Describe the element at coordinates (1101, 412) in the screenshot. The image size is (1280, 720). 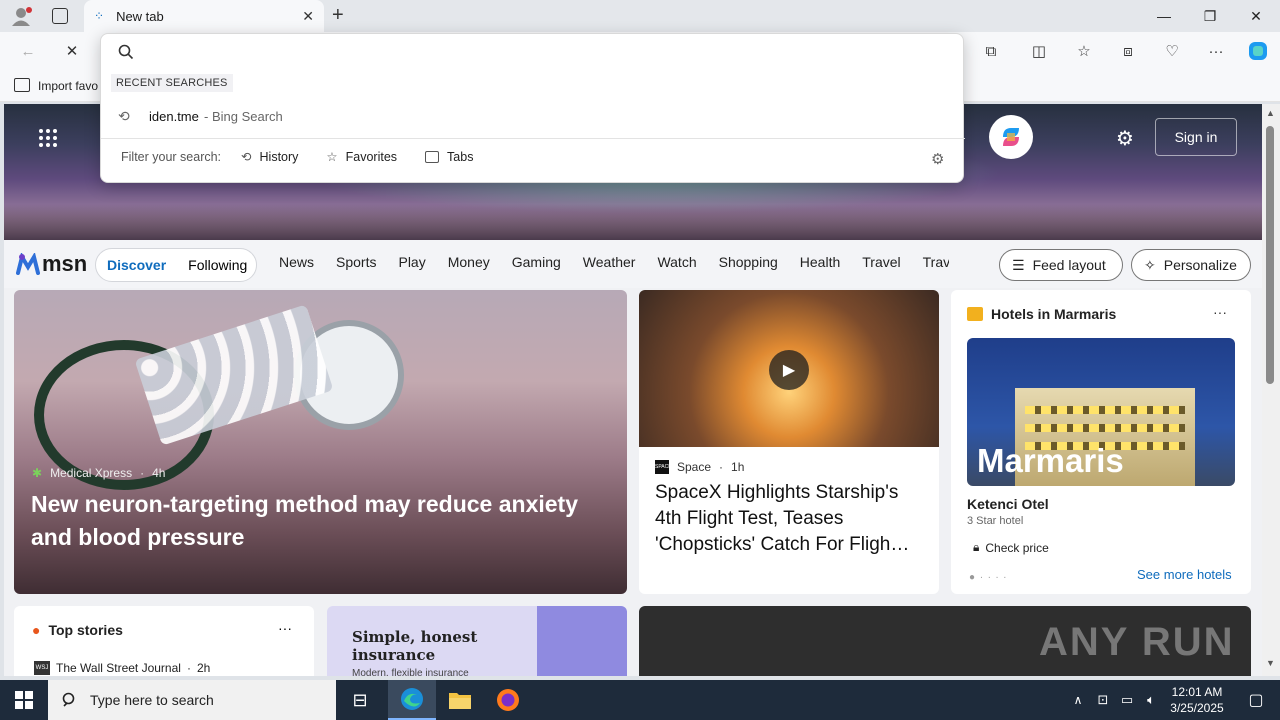
I see `hotel-image: Marmaris` at that location.